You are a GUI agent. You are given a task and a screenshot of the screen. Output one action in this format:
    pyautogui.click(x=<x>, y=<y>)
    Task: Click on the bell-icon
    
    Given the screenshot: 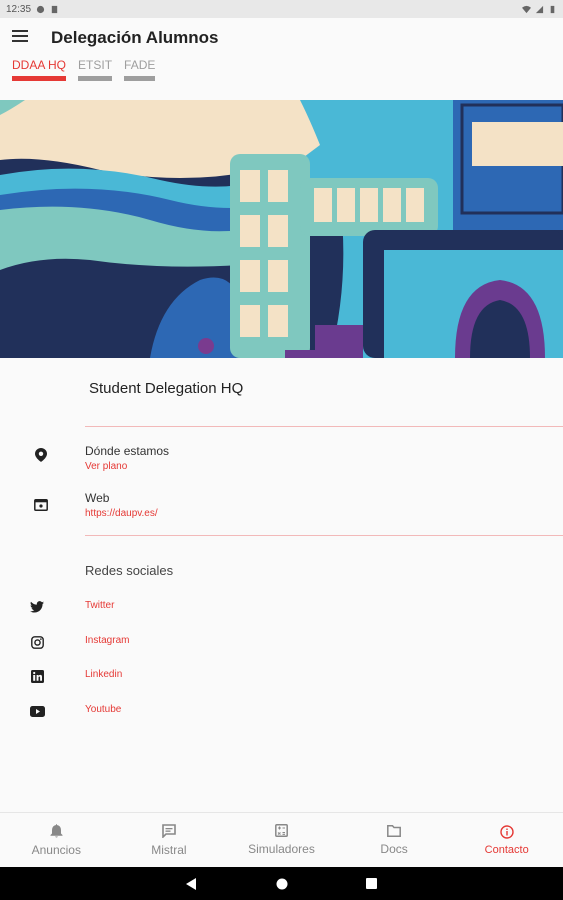 What is the action you would take?
    pyautogui.click(x=56, y=830)
    